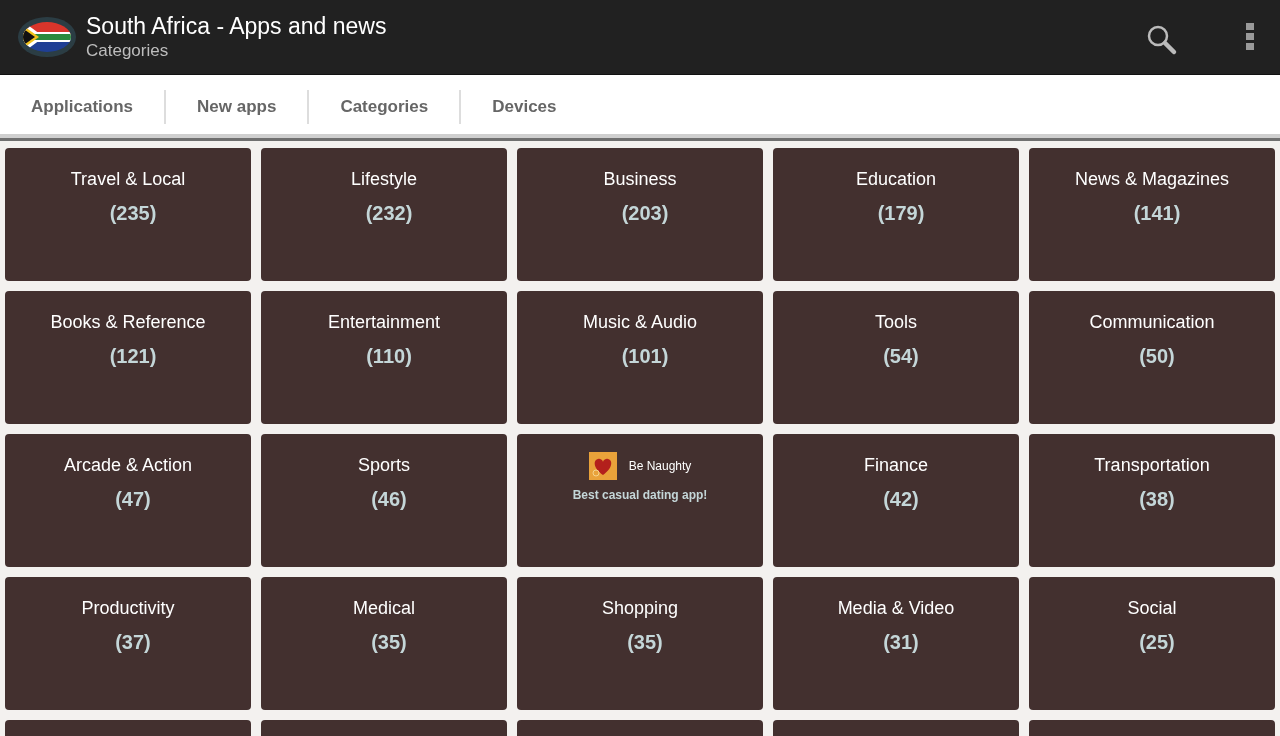  I want to click on category-name: Arcade & Action, so click(128, 465).